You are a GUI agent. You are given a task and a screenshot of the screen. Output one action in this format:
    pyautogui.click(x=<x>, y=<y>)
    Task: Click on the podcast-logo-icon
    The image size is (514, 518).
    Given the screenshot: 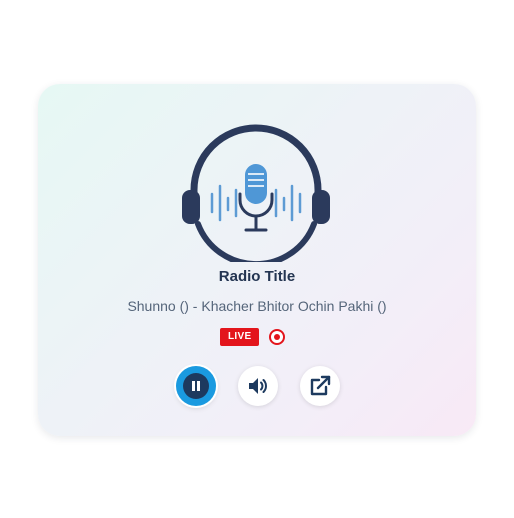 What is the action you would take?
    pyautogui.click(x=256, y=193)
    